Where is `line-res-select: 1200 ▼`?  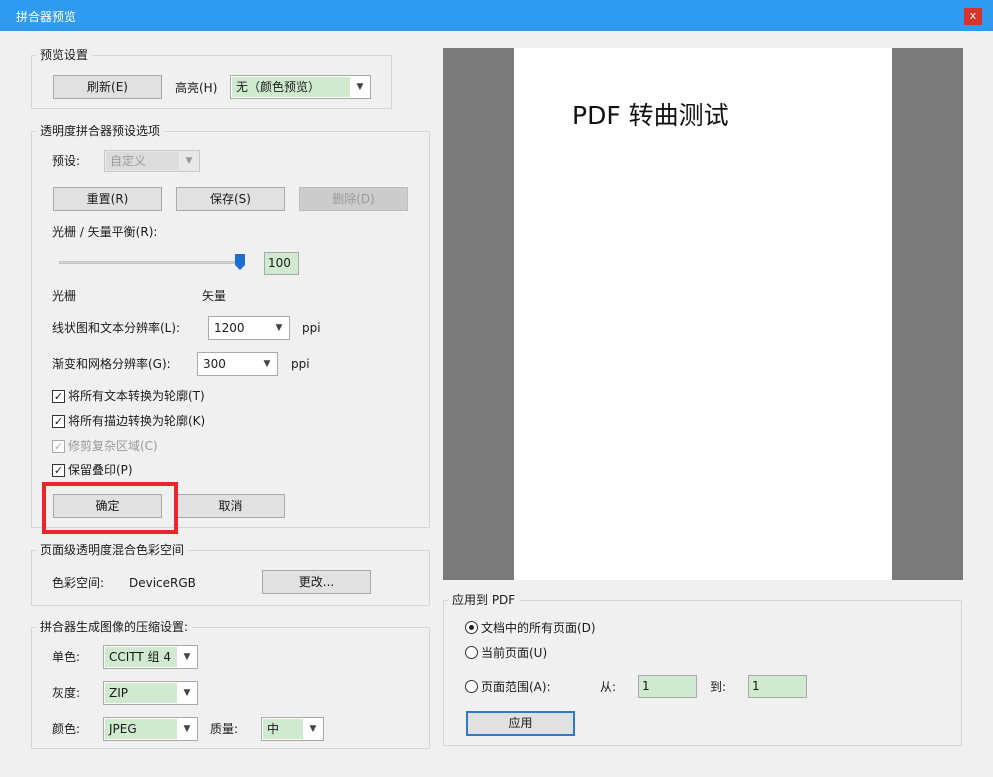
line-res-select: 1200 ▼ is located at coordinates (249, 328).